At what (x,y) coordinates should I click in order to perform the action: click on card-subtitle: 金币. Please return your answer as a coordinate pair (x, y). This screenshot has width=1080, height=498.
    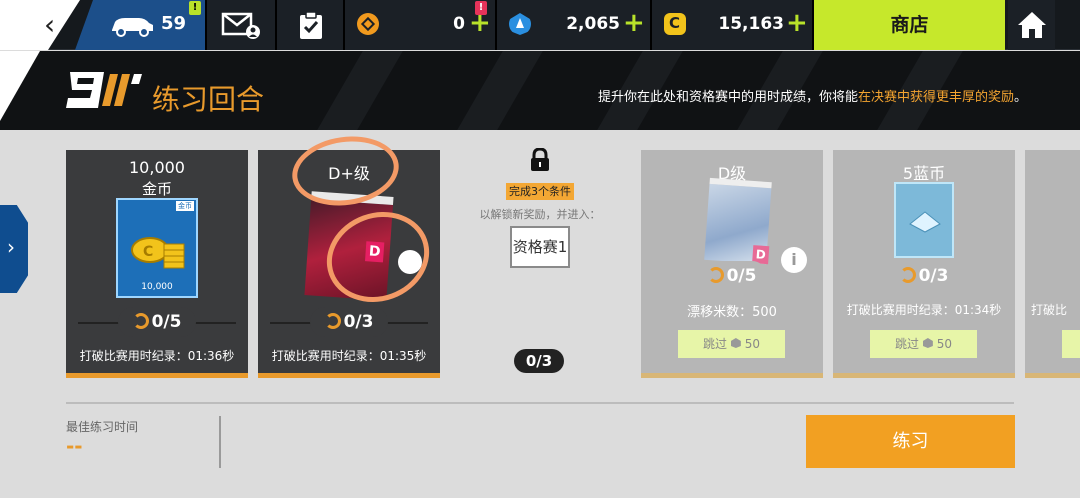
    Looking at the image, I should click on (156, 189).